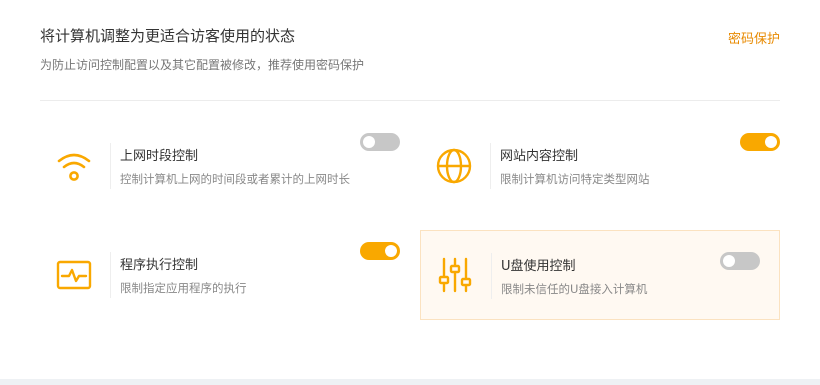 This screenshot has height=385, width=820. Describe the element at coordinates (74, 167) in the screenshot. I see `wifi-icon` at that location.